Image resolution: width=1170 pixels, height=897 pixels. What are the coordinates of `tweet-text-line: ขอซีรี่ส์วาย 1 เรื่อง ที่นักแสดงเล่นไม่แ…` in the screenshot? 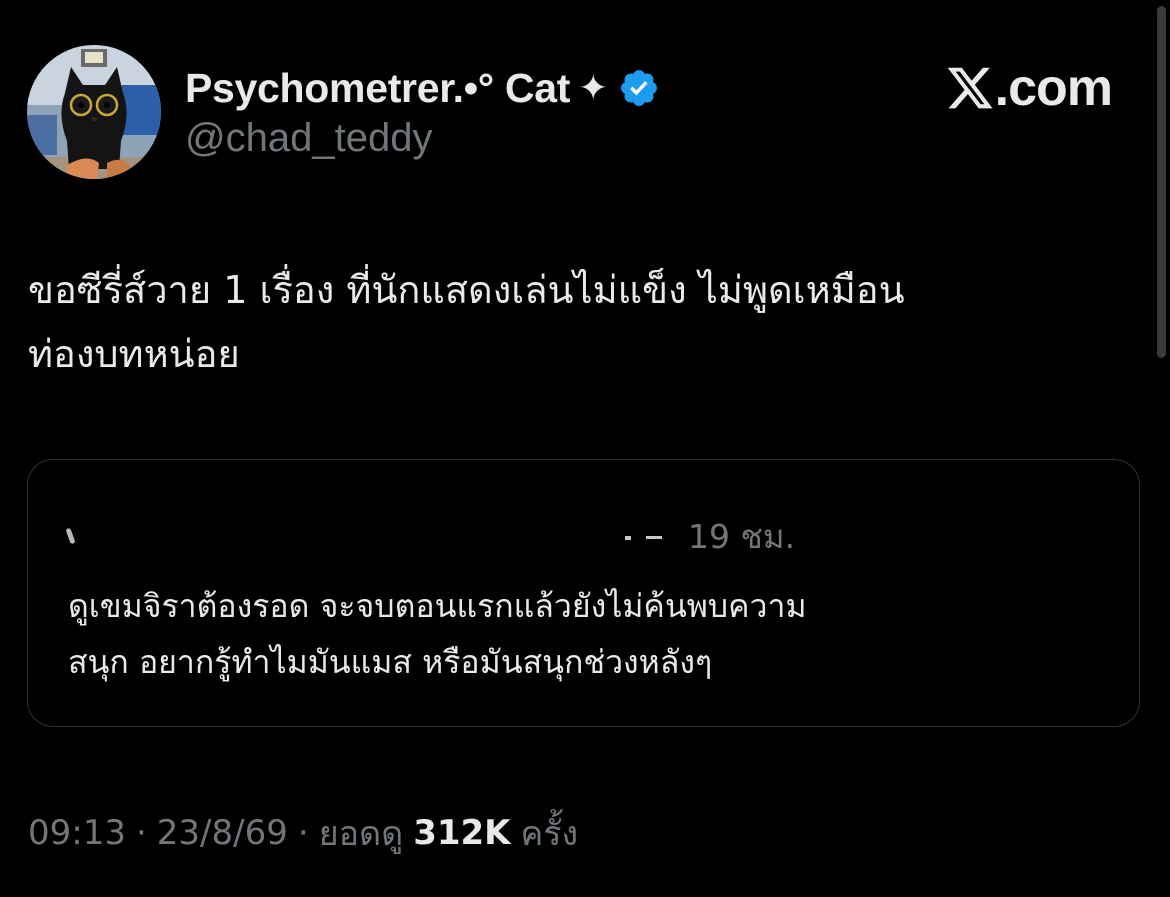 It's located at (466, 290).